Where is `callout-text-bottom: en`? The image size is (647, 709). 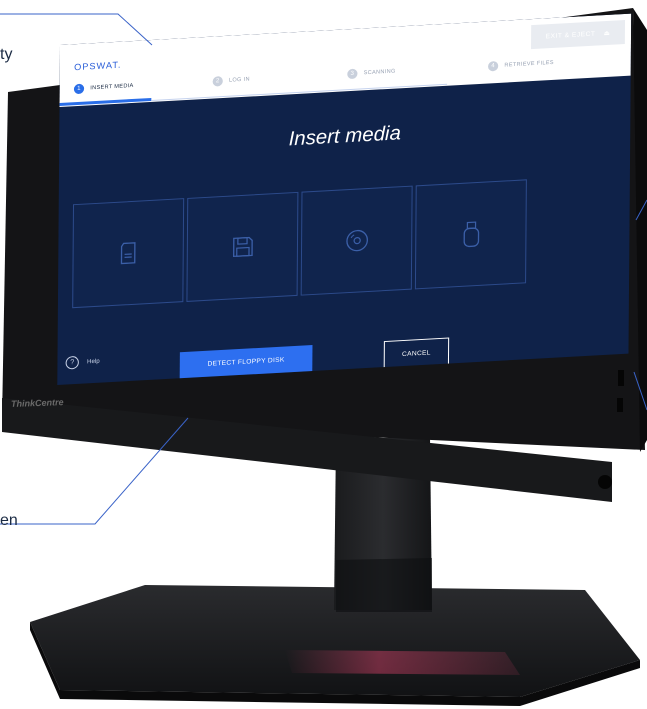 callout-text-bottom: en is located at coordinates (9, 520).